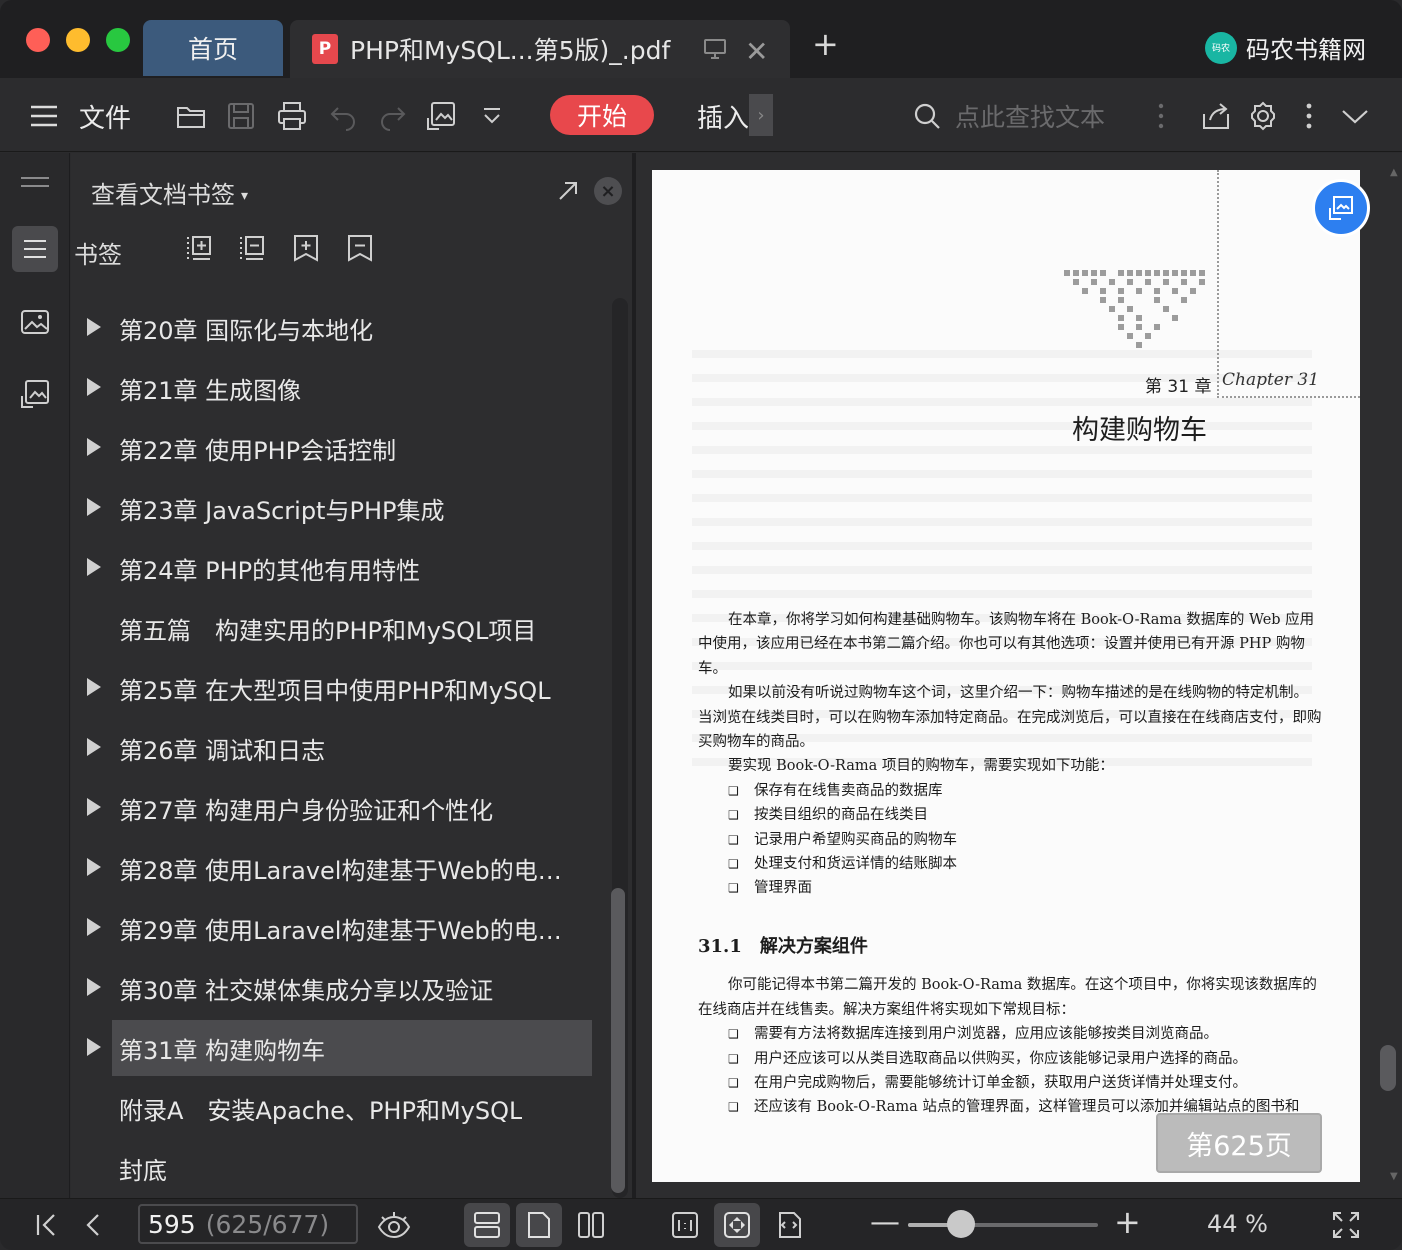 This screenshot has width=1402, height=1250. Describe the element at coordinates (1010, 1059) in the screenshot. I see `list-item: 用户还应该可以从类目选取商品以供购买，你应该能够记录用户选择的商品。` at that location.